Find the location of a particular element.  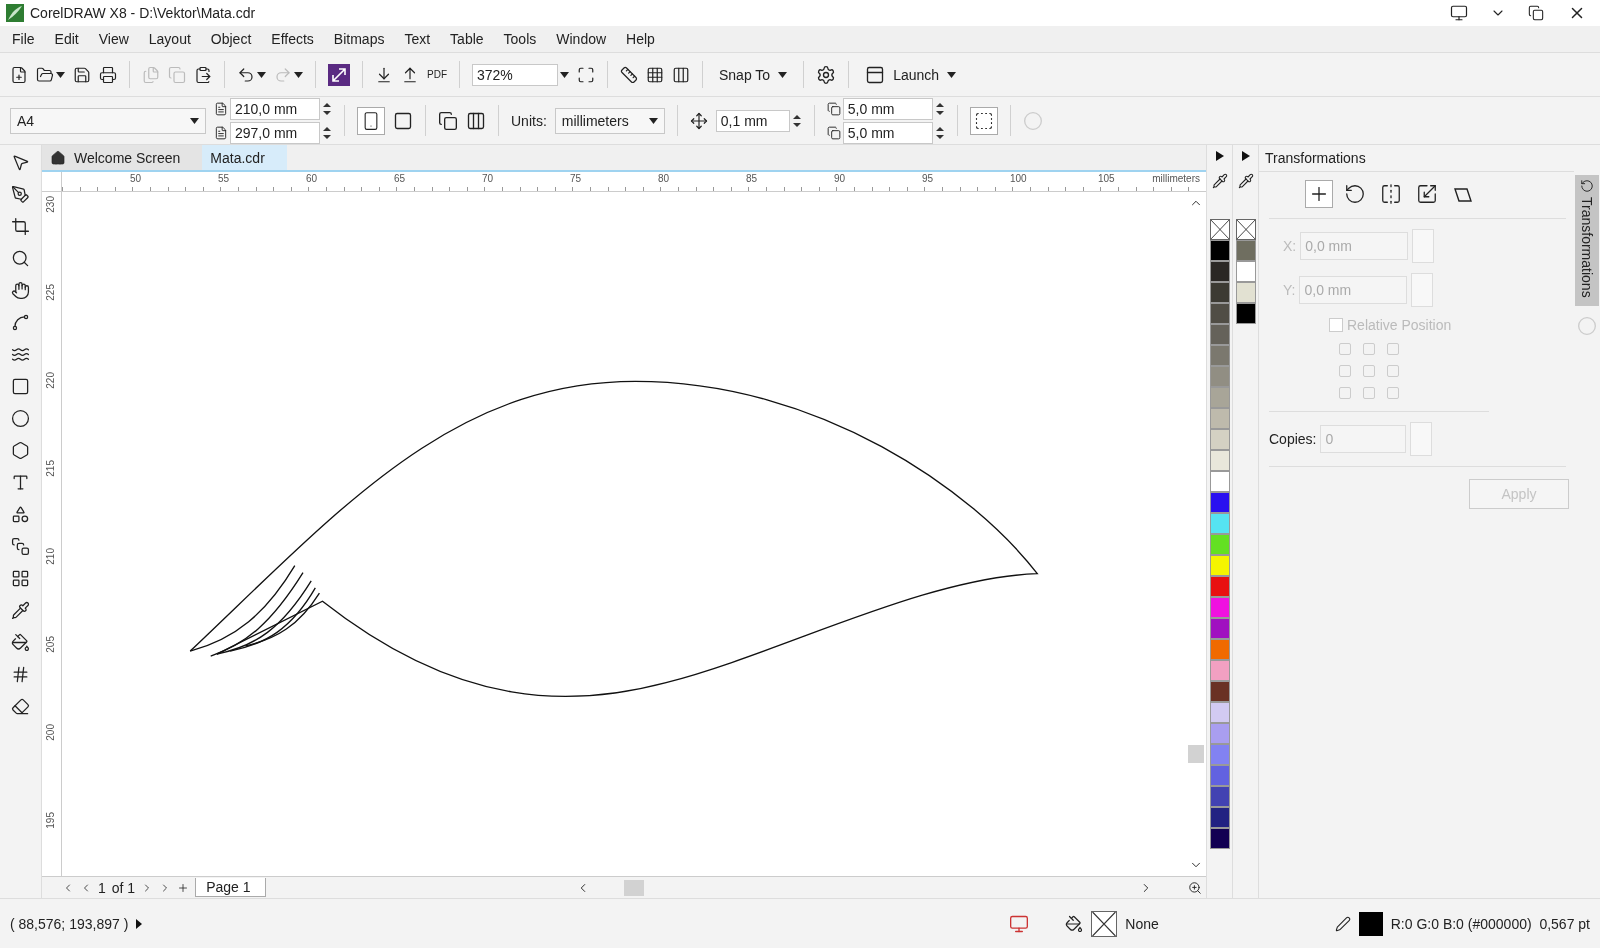

menu-item: Table is located at coordinates (467, 39).